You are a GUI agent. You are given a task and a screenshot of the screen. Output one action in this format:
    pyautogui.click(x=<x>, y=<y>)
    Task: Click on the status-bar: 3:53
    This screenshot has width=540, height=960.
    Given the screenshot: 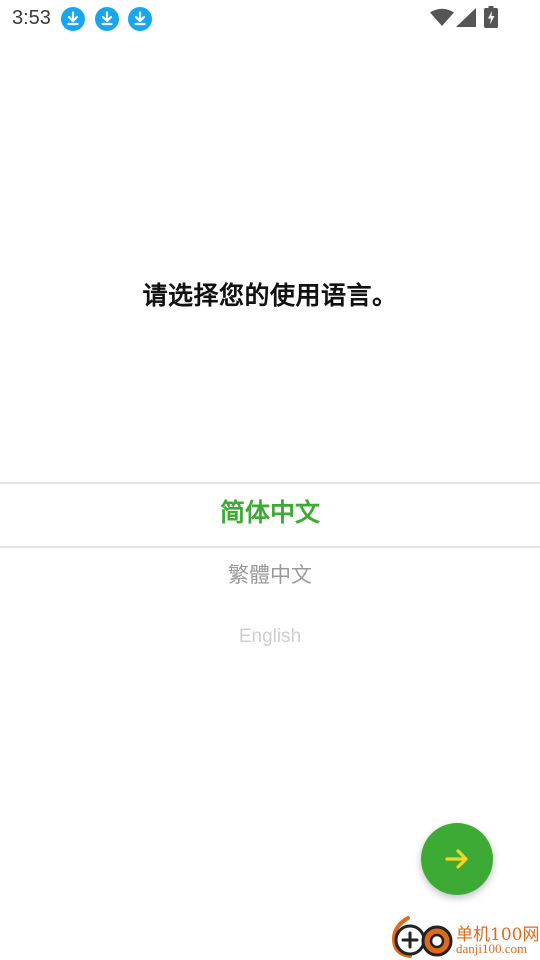 What is the action you would take?
    pyautogui.click(x=270, y=18)
    